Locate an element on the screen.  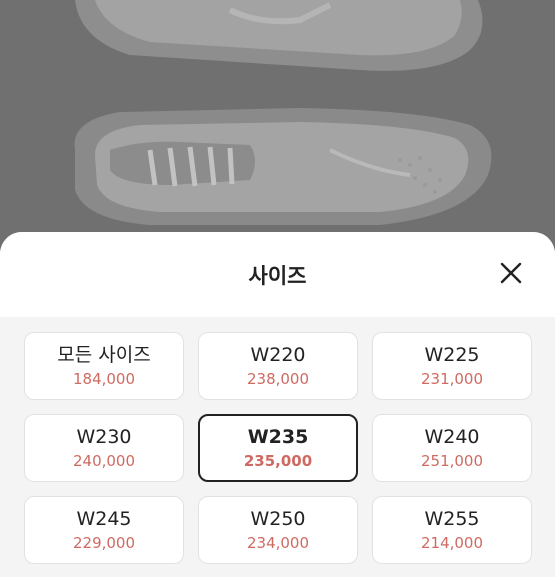
close-icon is located at coordinates (511, 273).